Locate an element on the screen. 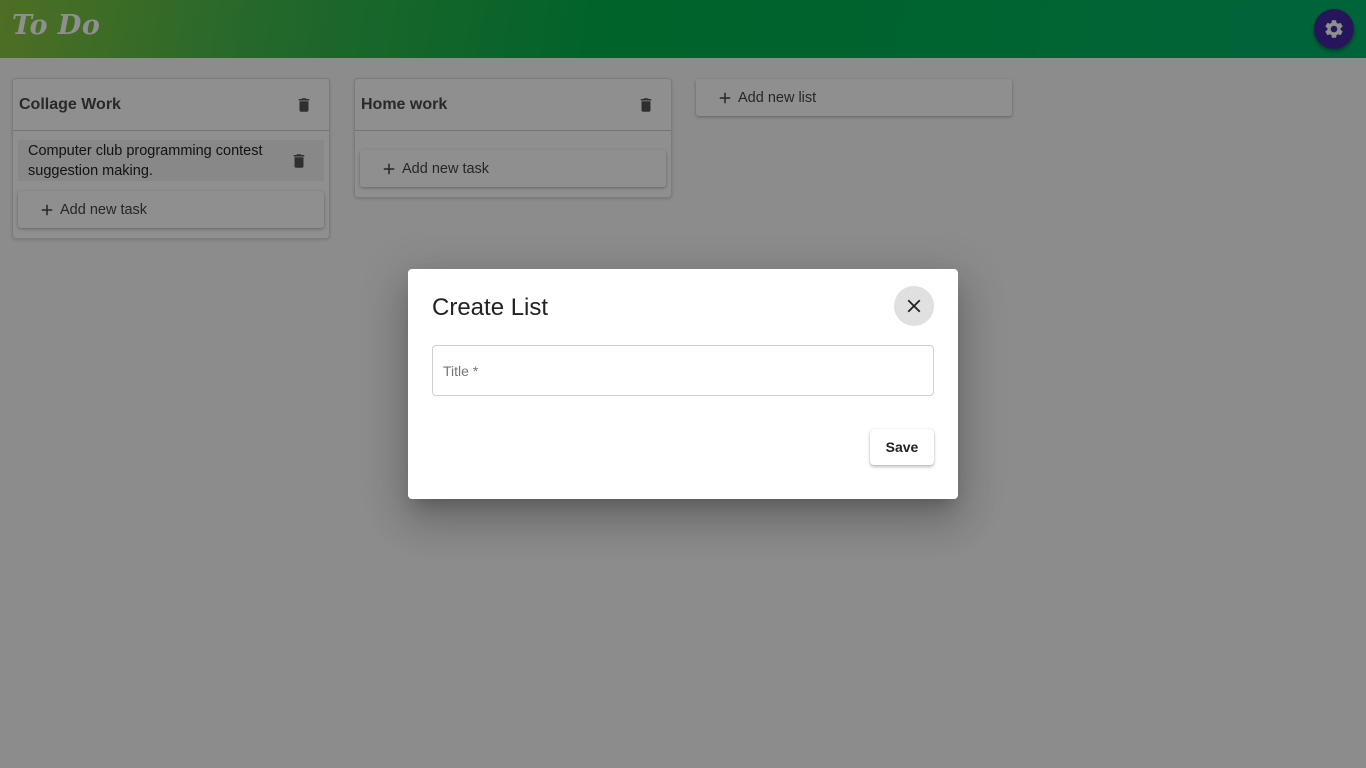 This screenshot has width=1366, height=768. save-button: Save is located at coordinates (902, 447).